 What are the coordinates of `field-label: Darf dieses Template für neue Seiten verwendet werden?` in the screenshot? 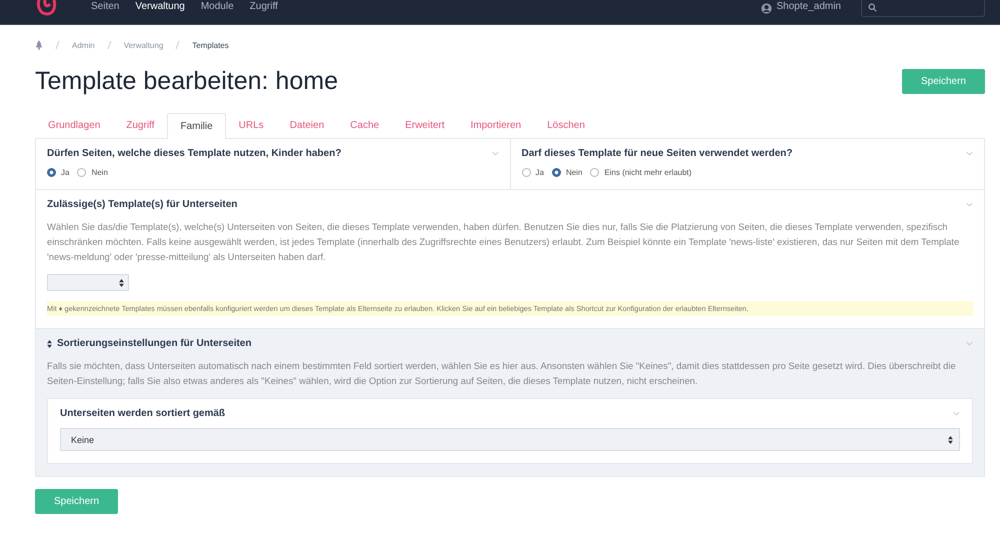 It's located at (657, 153).